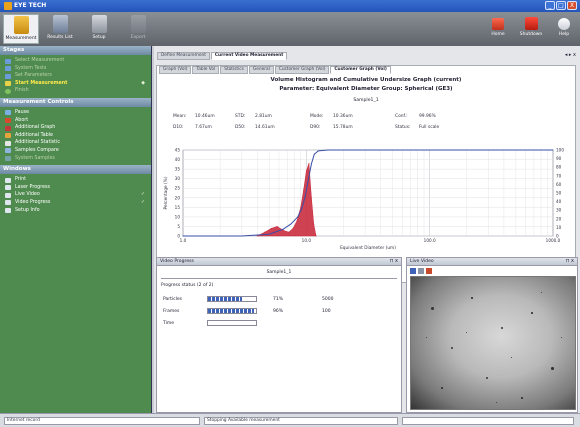 The width and height of the screenshot is (580, 427). Describe the element at coordinates (8, 210) in the screenshot. I see `setup-info-icon` at that location.